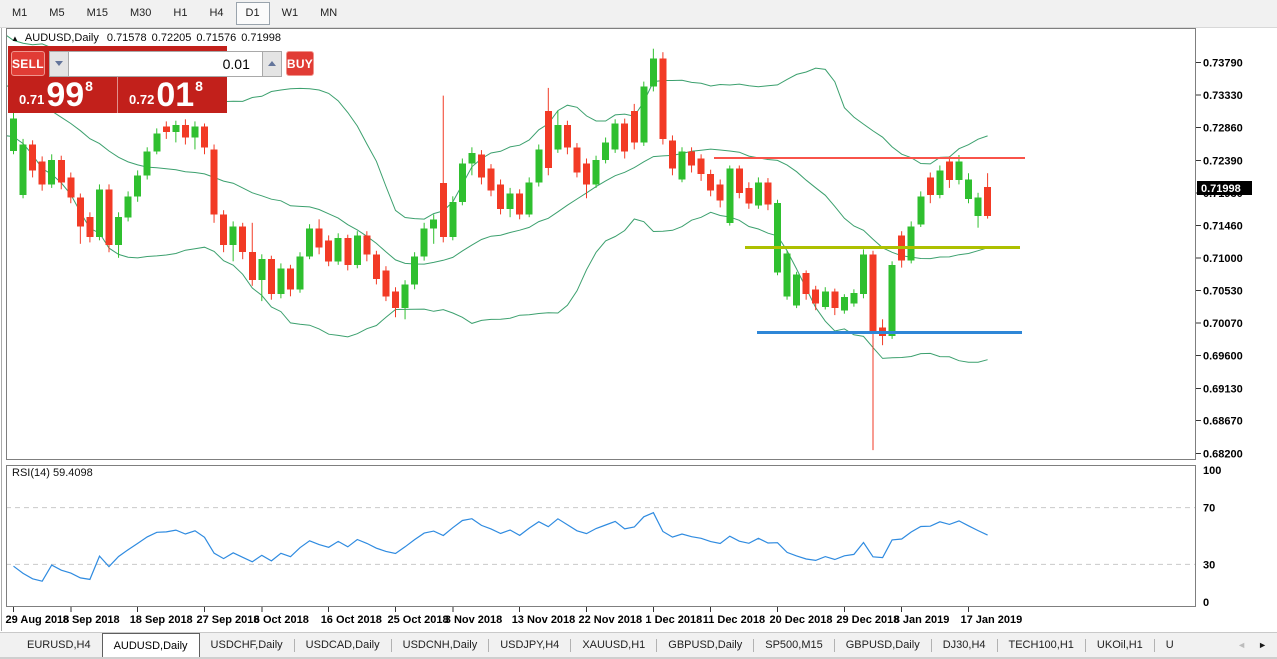 The image size is (1277, 659). I want to click on timeframe-button-M5: M5, so click(56, 13).